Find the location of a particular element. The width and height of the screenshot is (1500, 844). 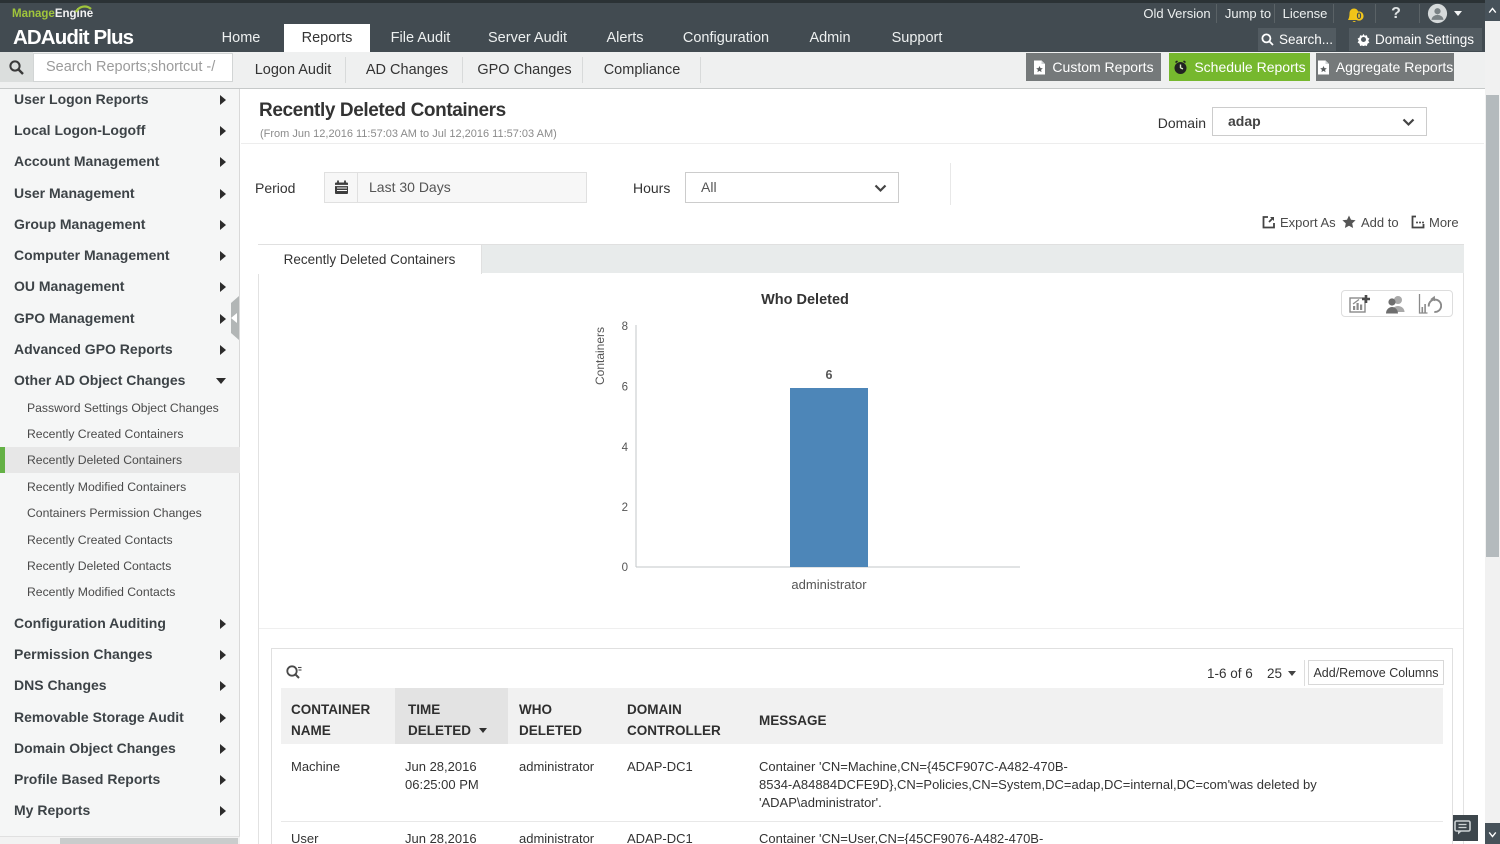

svg-text: 4 is located at coordinates (625, 448).